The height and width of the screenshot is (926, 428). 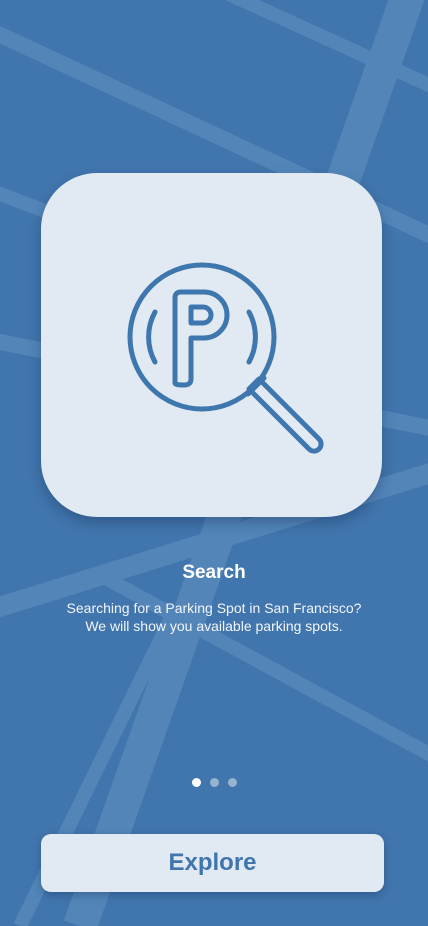 I want to click on page-indicator, so click(x=214, y=783).